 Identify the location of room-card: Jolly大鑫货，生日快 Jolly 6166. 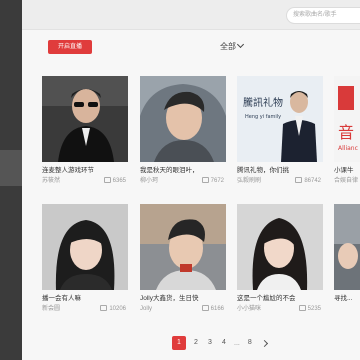
(184, 259).